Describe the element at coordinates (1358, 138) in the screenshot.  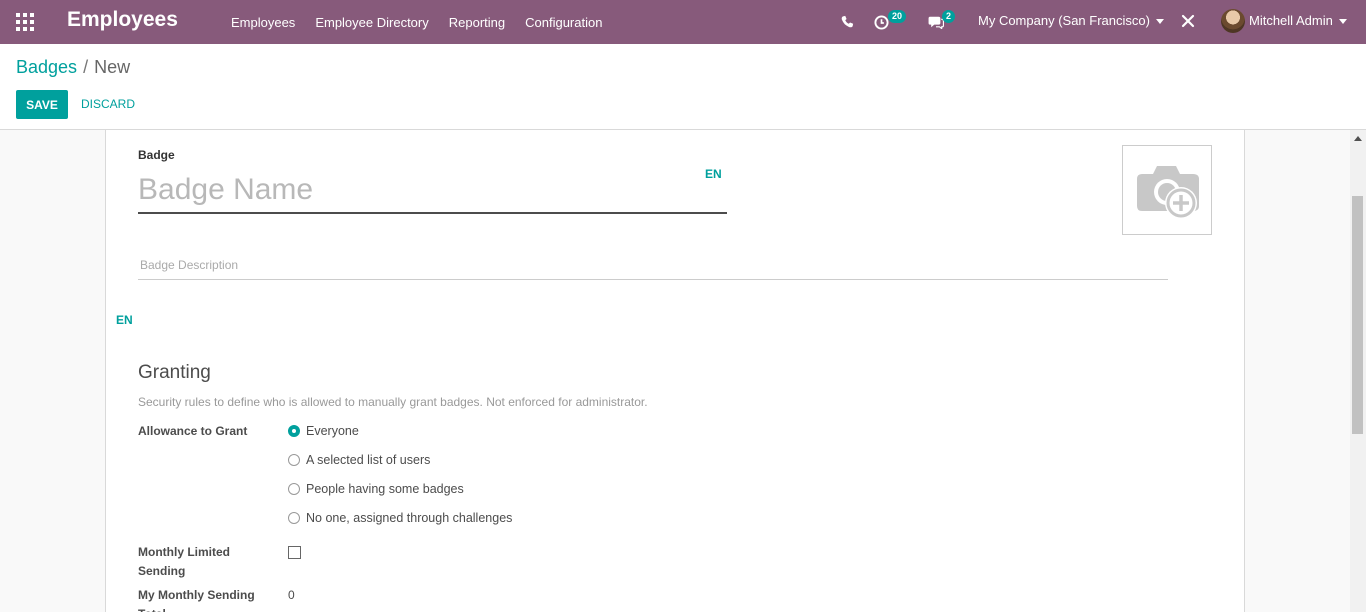
I see `scroll-up-arrow-icon` at that location.